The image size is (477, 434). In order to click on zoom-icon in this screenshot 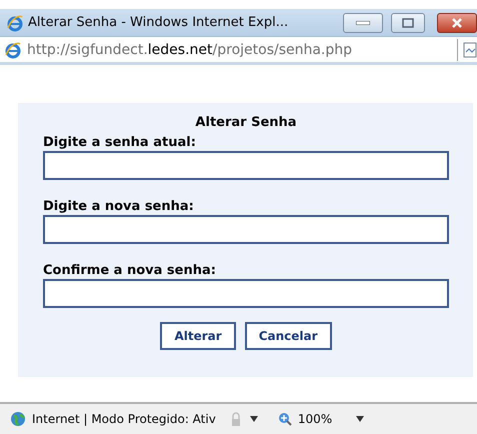, I will do `click(285, 419)`.